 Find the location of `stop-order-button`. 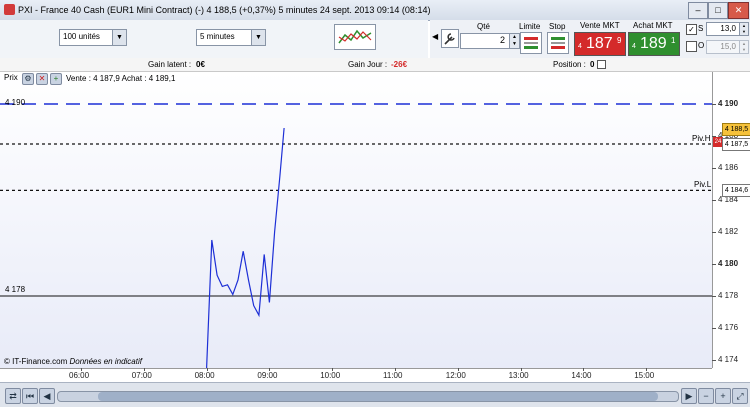

stop-order-button is located at coordinates (558, 43).